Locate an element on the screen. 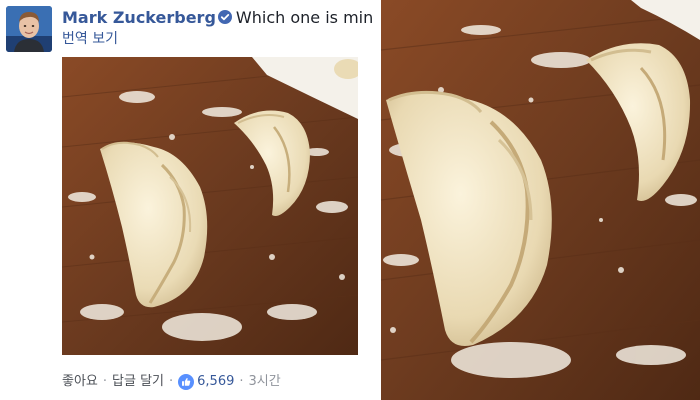  divider is located at coordinates (376, 200).